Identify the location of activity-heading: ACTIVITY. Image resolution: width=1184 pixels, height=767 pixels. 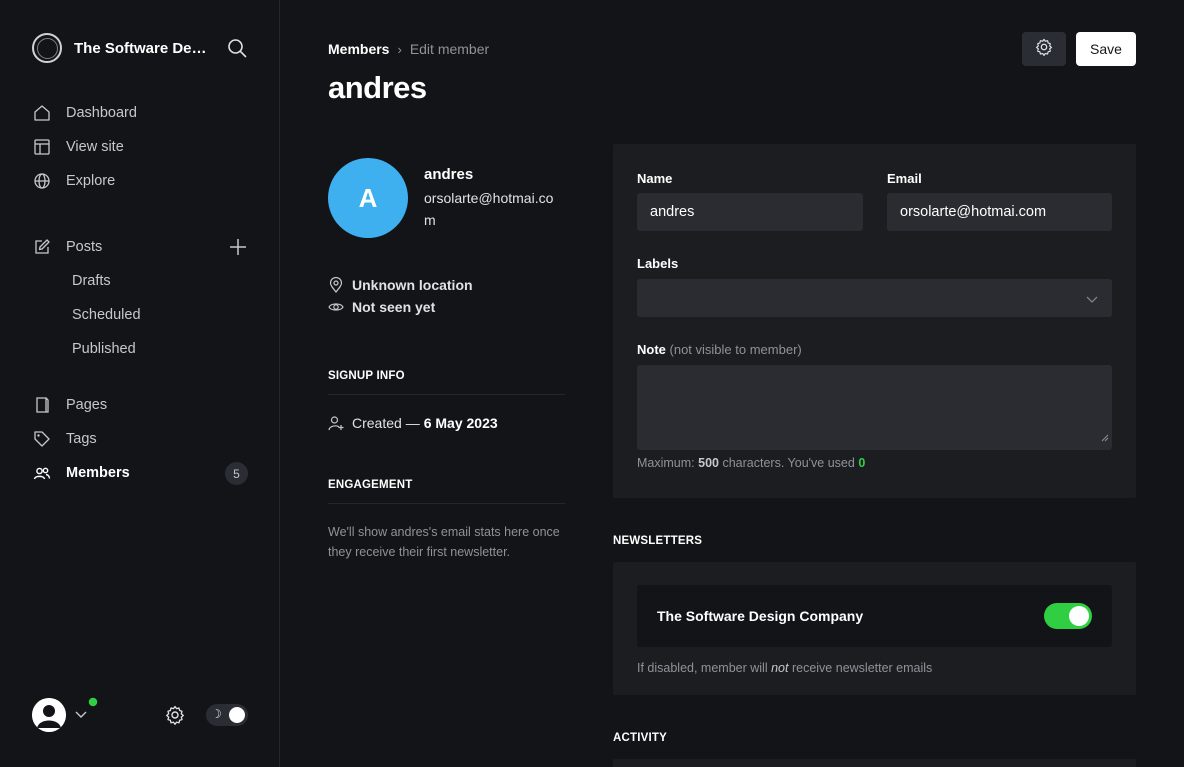
(640, 738).